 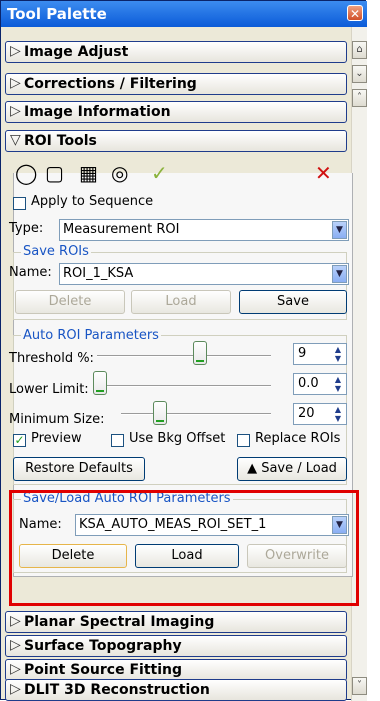 I want to click on section-label: Surface Topography, so click(x=103, y=646).